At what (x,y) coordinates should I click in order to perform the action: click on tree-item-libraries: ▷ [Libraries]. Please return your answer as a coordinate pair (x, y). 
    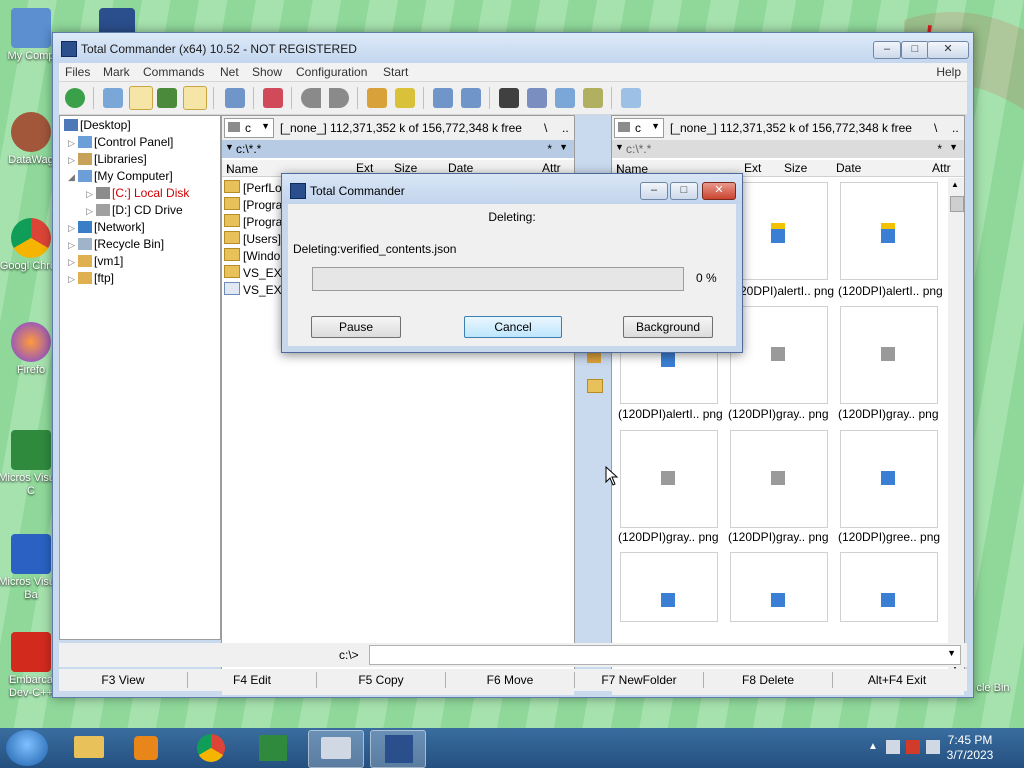
    Looking at the image, I should click on (107, 159).